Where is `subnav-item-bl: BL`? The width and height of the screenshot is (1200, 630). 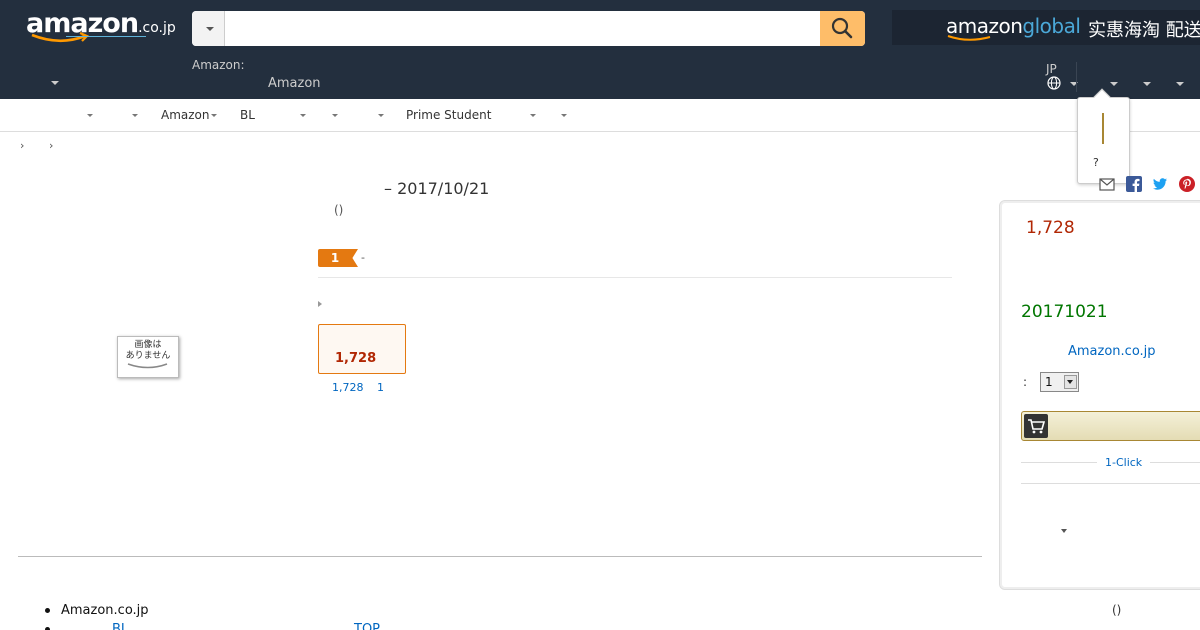 subnav-item-bl: BL is located at coordinates (247, 115).